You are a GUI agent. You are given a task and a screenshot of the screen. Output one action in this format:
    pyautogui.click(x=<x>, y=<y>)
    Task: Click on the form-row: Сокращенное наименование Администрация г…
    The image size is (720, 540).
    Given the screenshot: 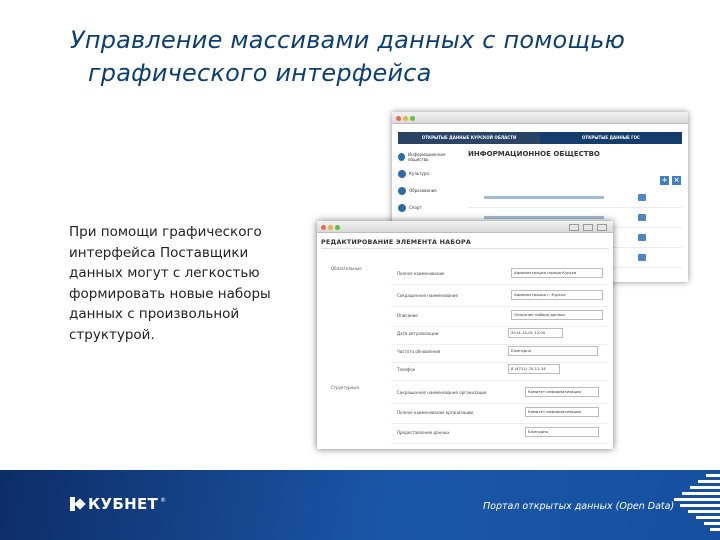 What is the action you would take?
    pyautogui.click(x=499, y=297)
    